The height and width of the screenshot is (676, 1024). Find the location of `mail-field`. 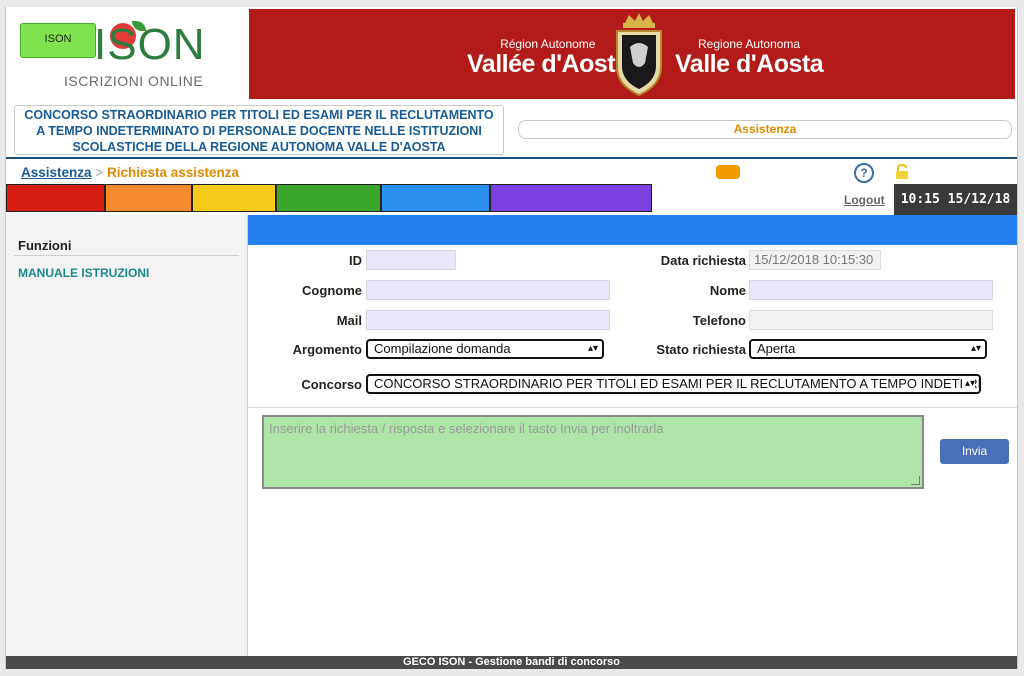

mail-field is located at coordinates (488, 320).